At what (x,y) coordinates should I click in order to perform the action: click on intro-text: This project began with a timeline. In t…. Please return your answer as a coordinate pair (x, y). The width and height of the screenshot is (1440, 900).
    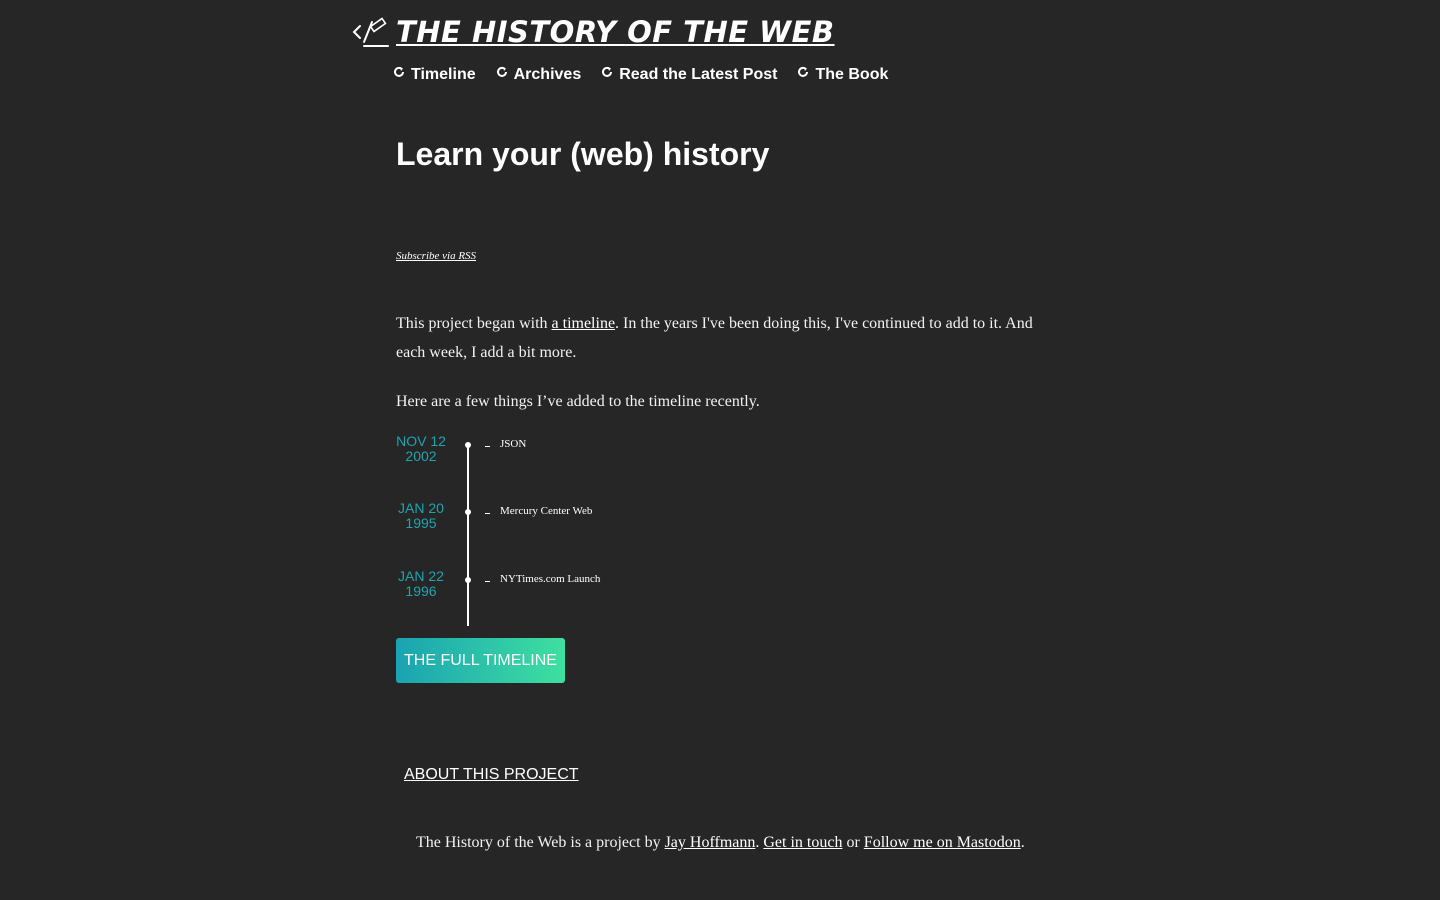
    Looking at the image, I should click on (721, 372).